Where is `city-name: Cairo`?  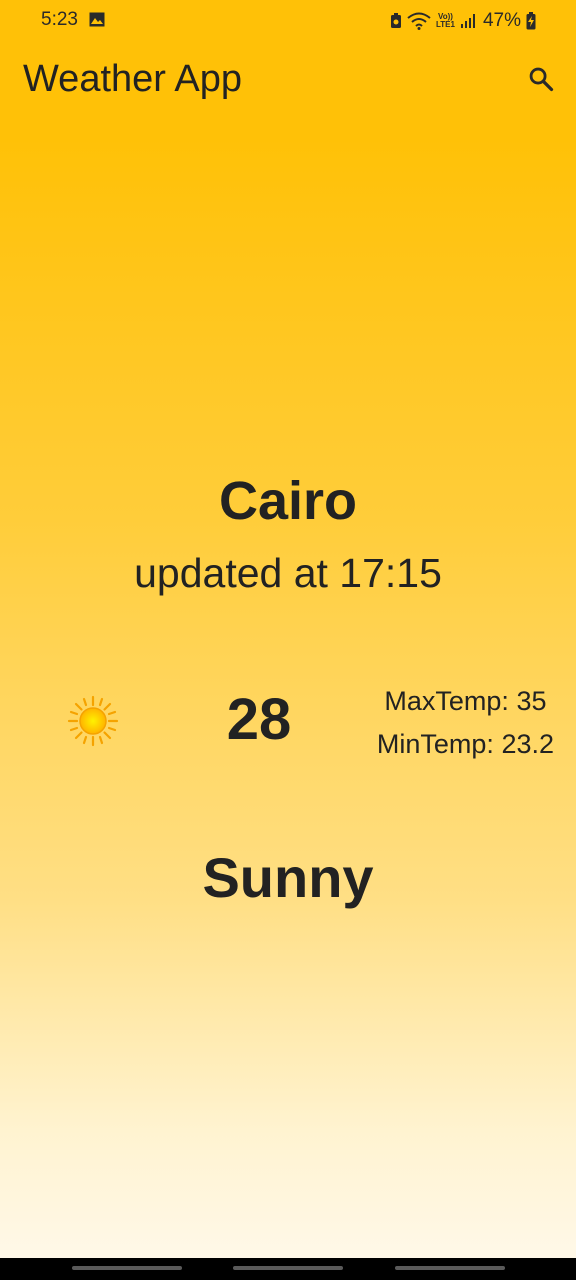
city-name: Cairo is located at coordinates (288, 501).